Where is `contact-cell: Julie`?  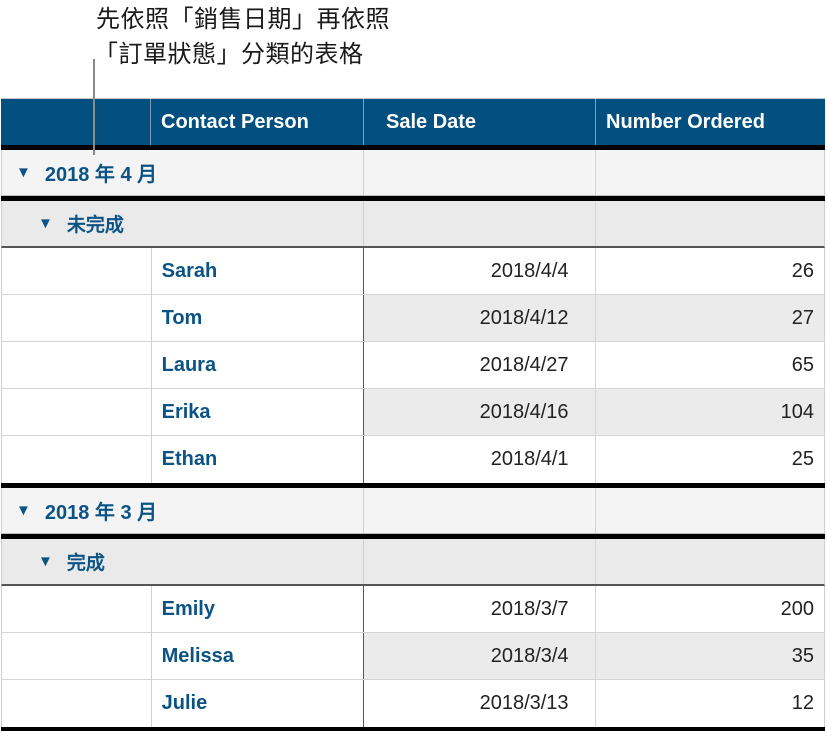
contact-cell: Julie is located at coordinates (258, 703).